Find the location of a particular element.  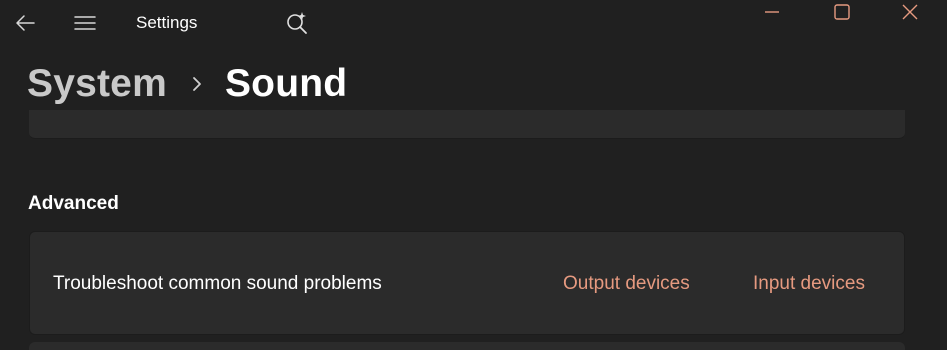

minimize-button is located at coordinates (772, 12).